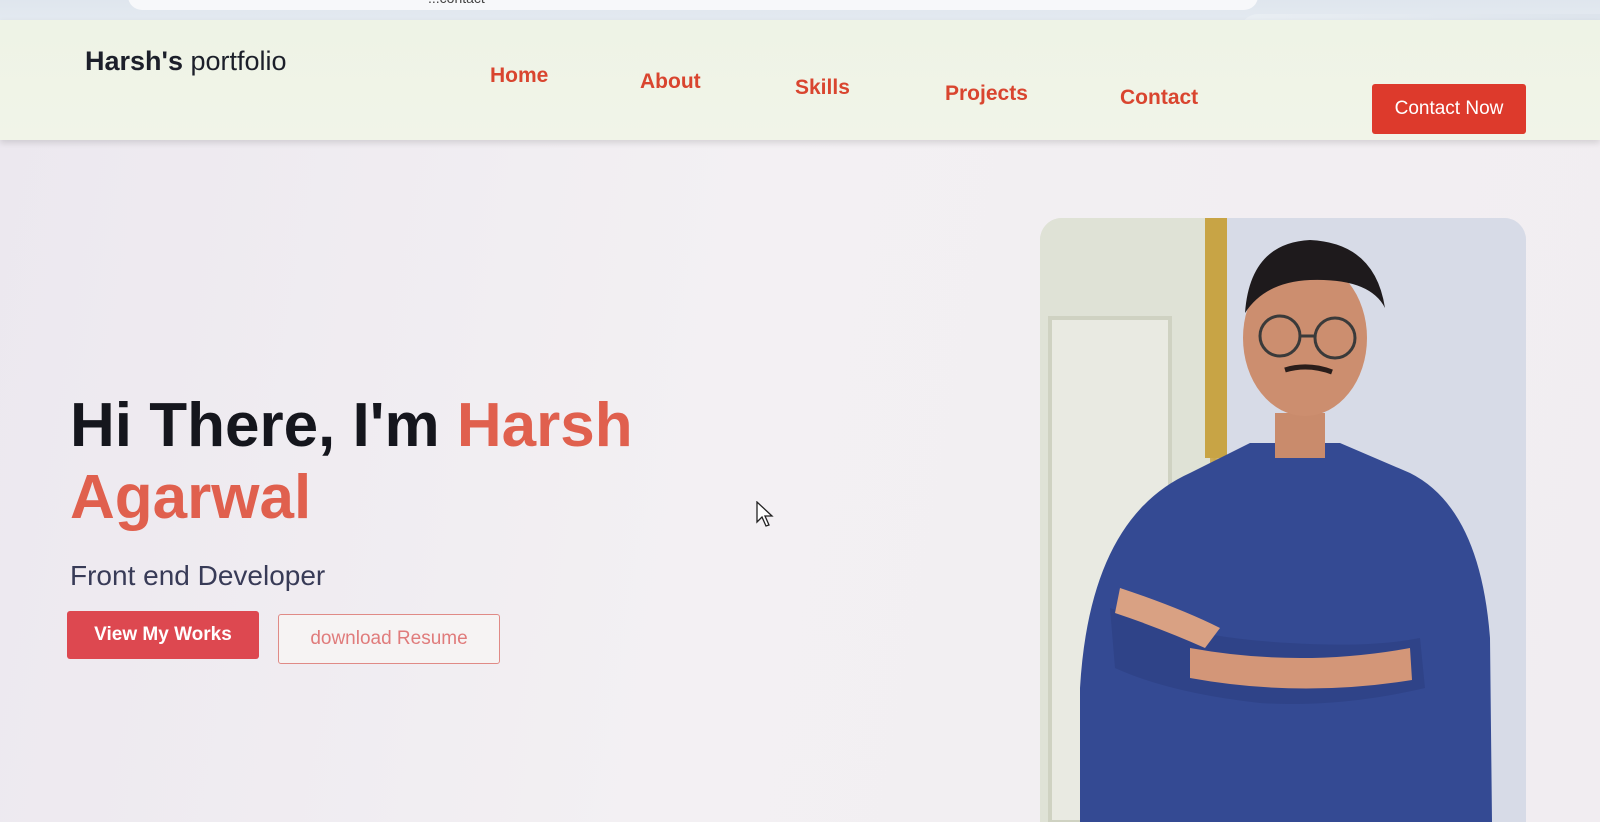  Describe the element at coordinates (390, 462) in the screenshot. I see `hero-title: Hi There, I'm Harsh Agarwal` at that location.